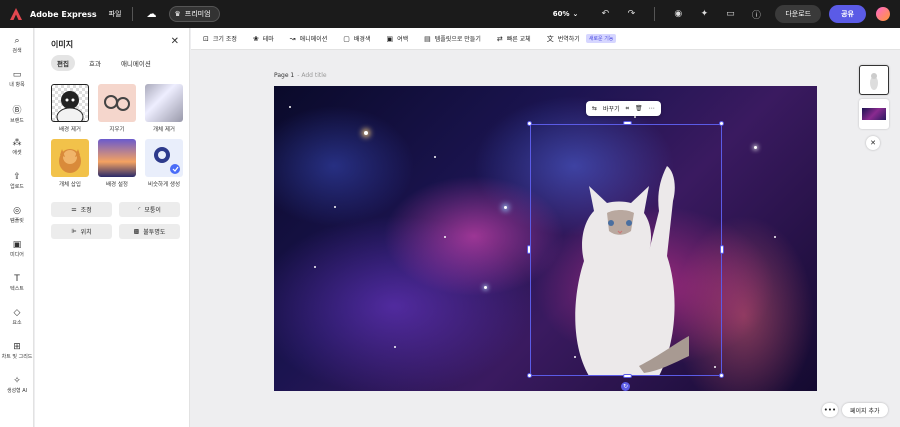  I want to click on rail-item-templates: ◎ 템플릿, so click(17, 215).